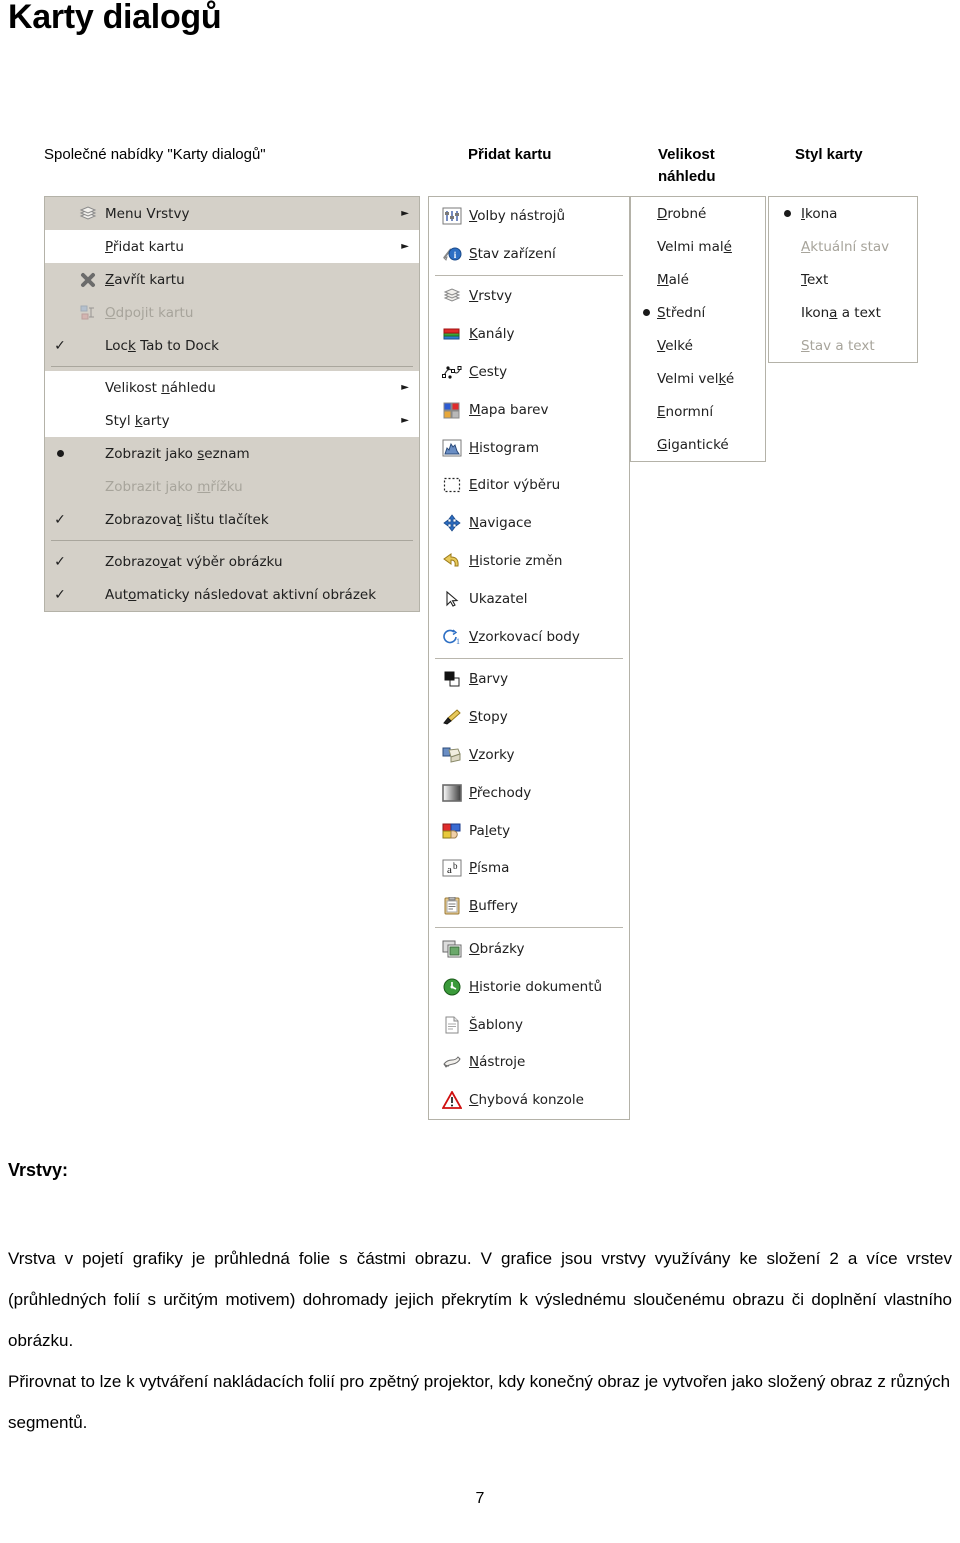 This screenshot has width=960, height=1543. What do you see at coordinates (698, 378) in the screenshot?
I see `menu-item-velmi-velke: Velmi velké` at bounding box center [698, 378].